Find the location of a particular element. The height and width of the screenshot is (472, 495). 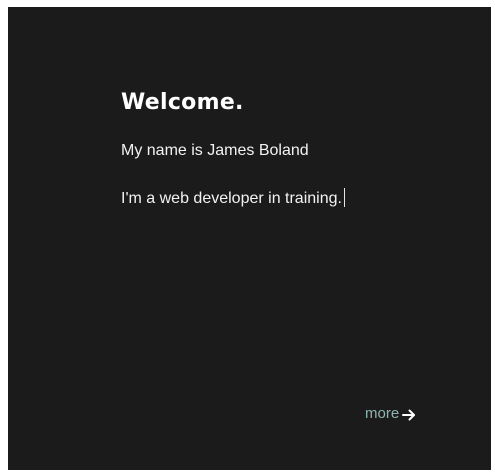

welcome-heading: Welcome. is located at coordinates (182, 102).